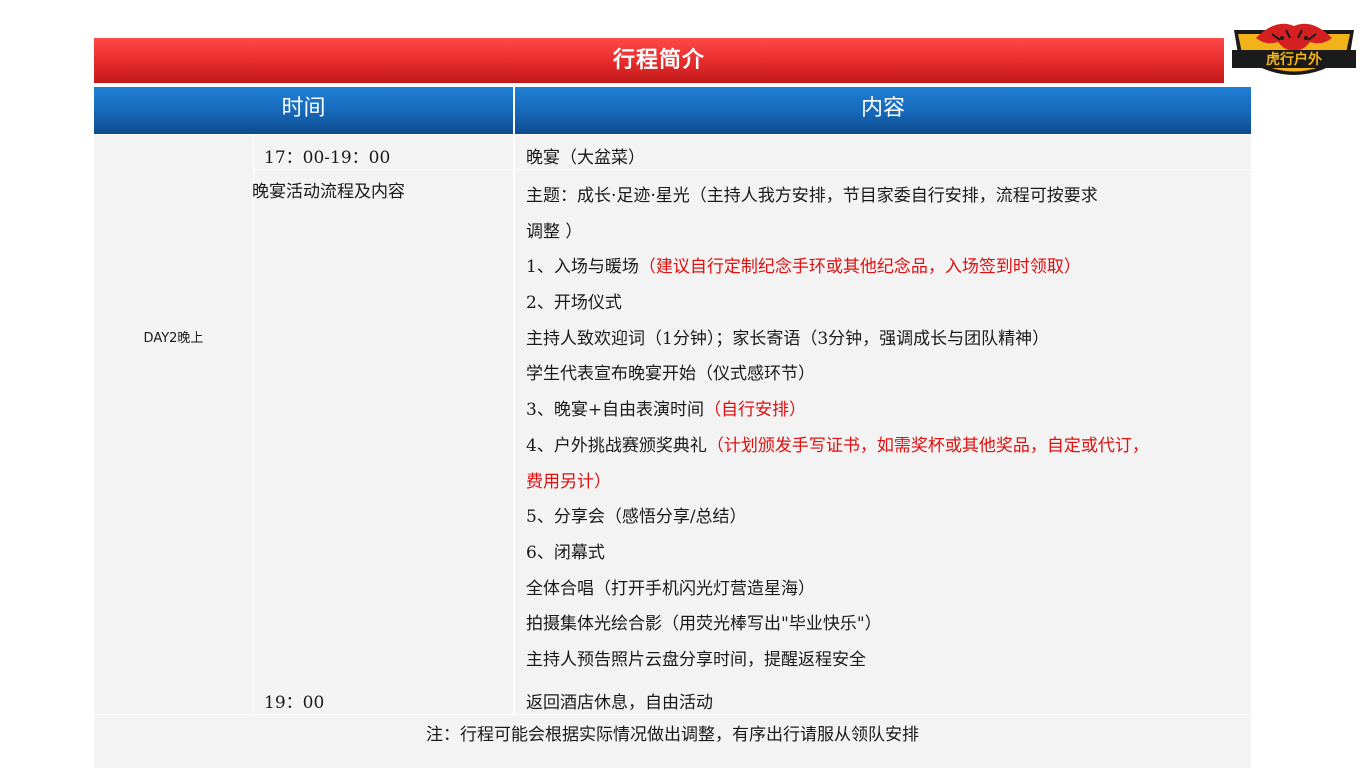 This screenshot has height=768, width=1366. What do you see at coordinates (554, 231) in the screenshot?
I see `list-item: 调整 ）` at bounding box center [554, 231].